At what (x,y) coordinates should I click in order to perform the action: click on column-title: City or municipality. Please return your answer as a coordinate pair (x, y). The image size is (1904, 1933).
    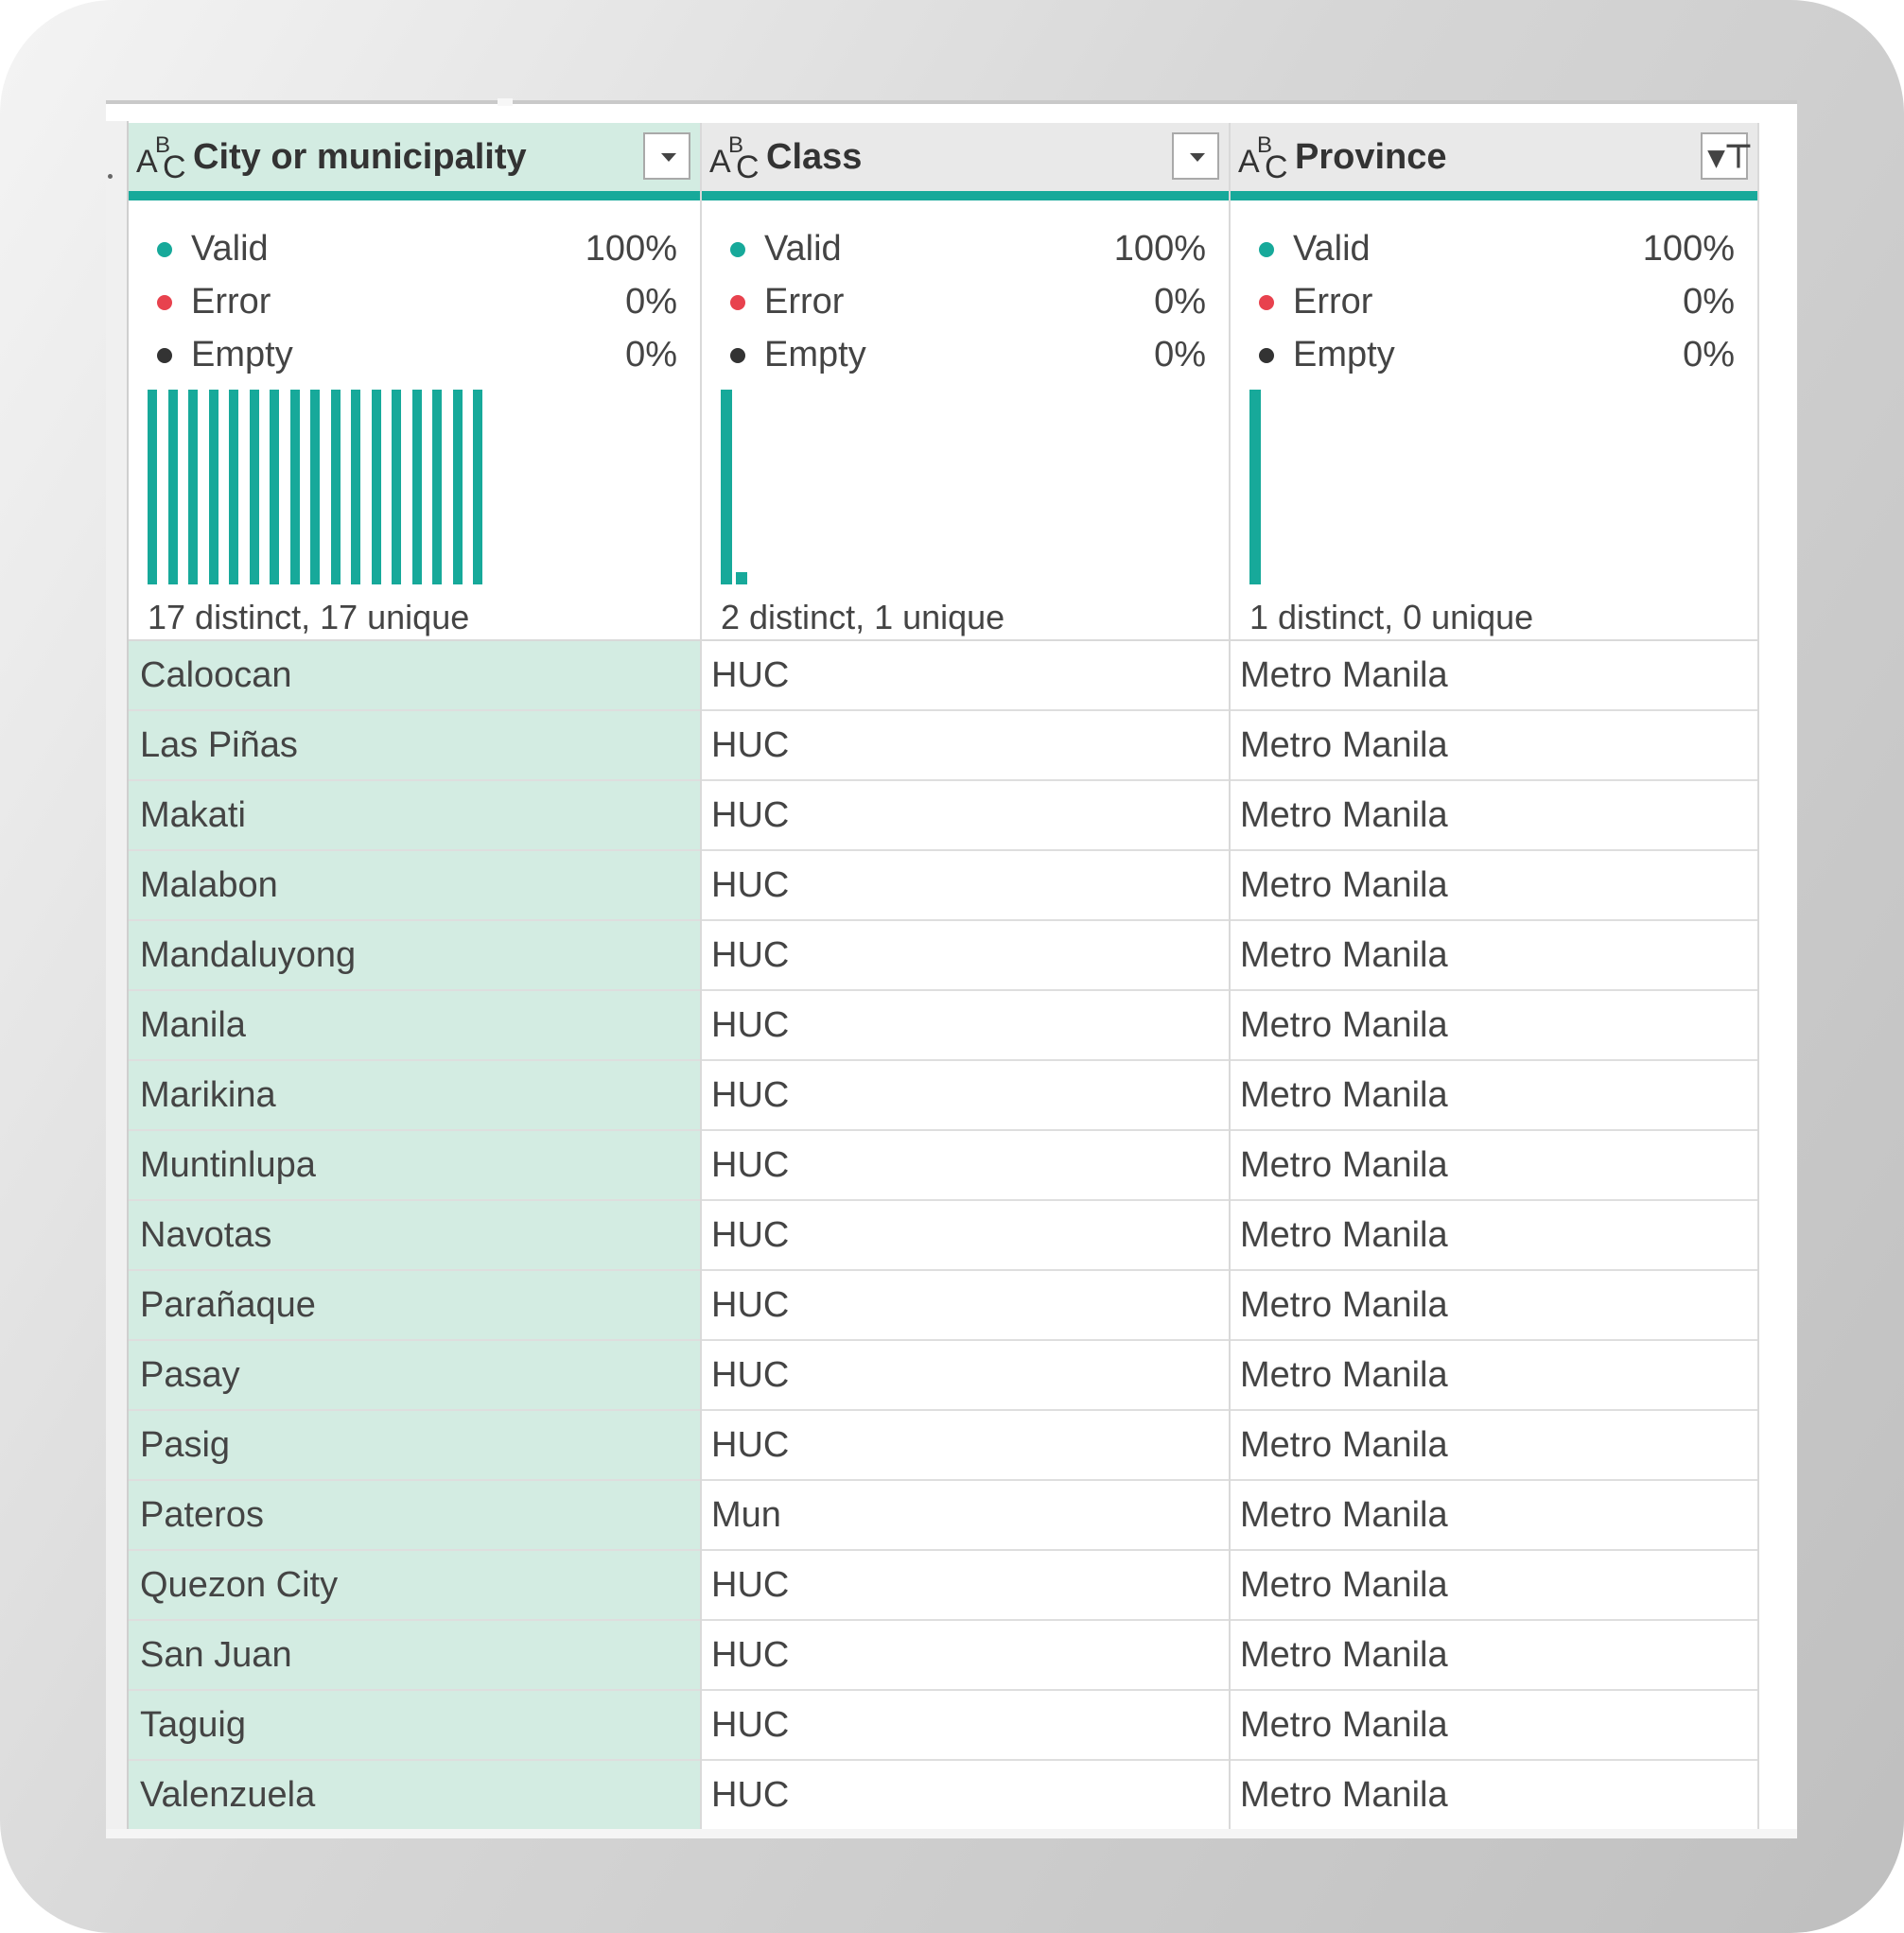
    Looking at the image, I should click on (360, 156).